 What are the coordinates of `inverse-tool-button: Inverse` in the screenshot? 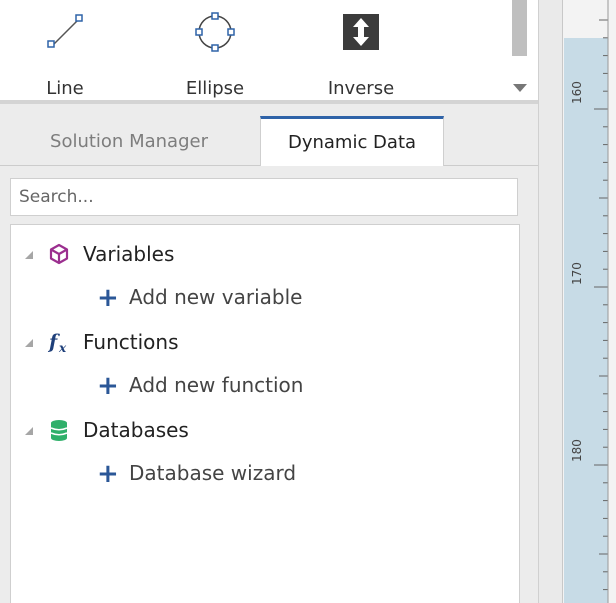 It's located at (361, 50).